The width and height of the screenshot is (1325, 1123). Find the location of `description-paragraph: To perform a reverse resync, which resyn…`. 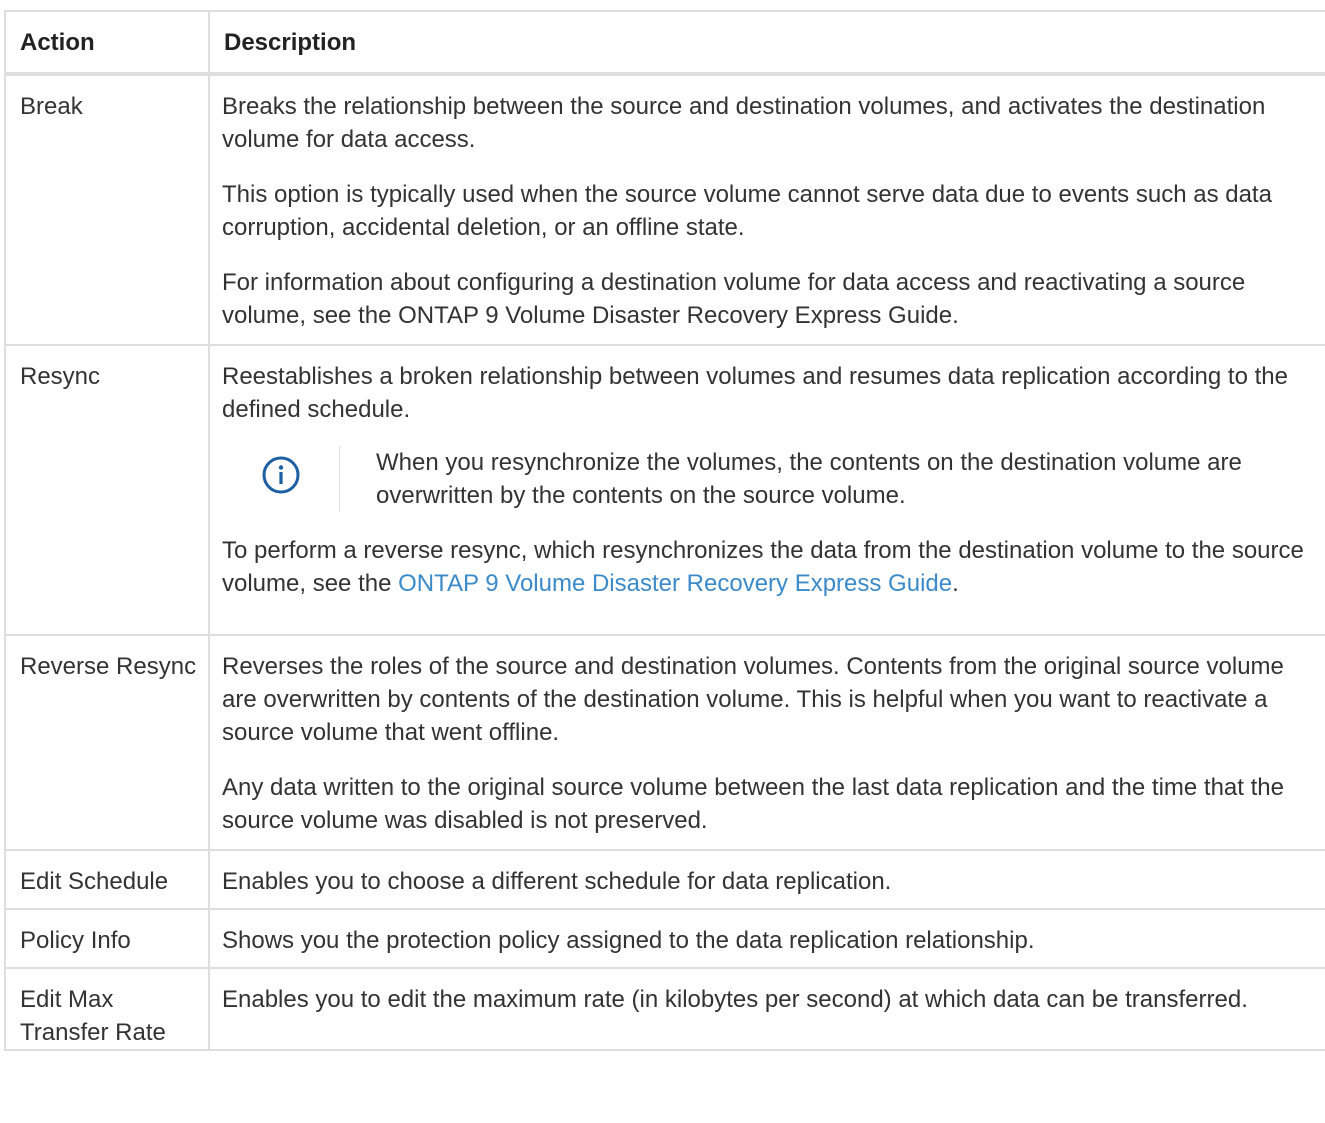

description-paragraph: To perform a reverse resync, which resyn… is located at coordinates (770, 567).